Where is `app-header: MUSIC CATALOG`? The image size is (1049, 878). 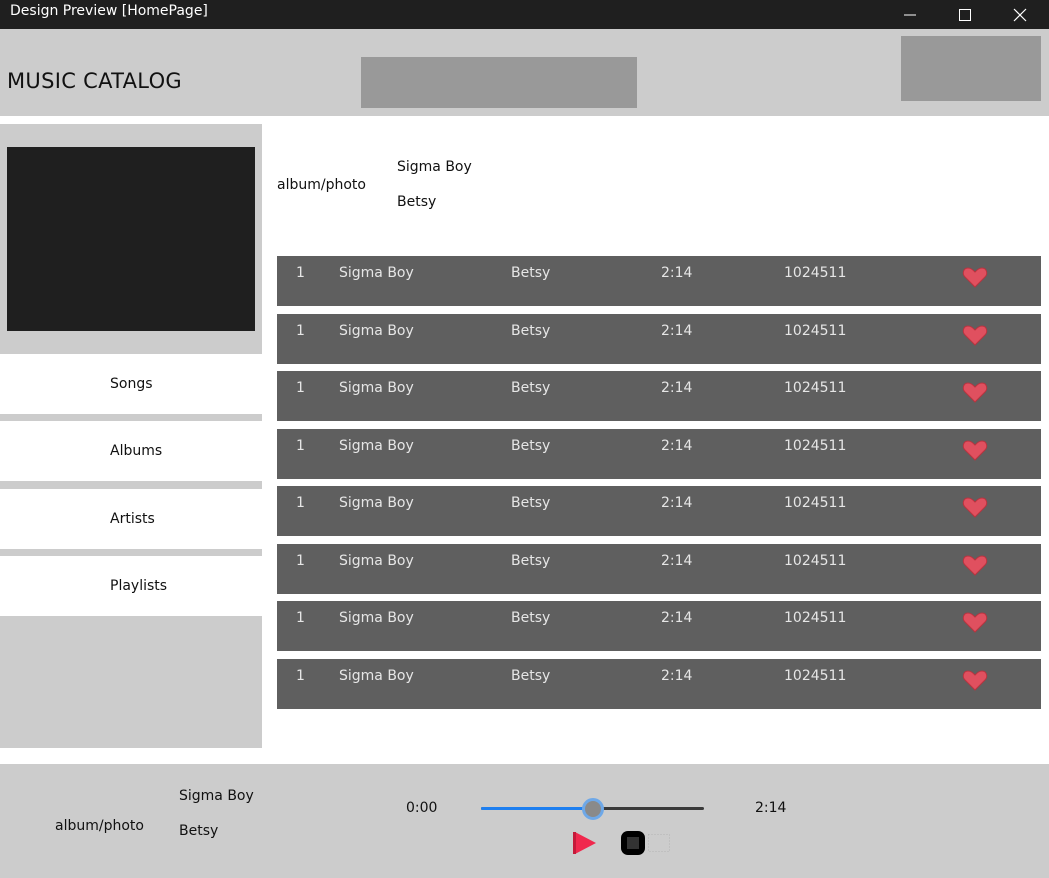
app-header: MUSIC CATALOG is located at coordinates (524, 72).